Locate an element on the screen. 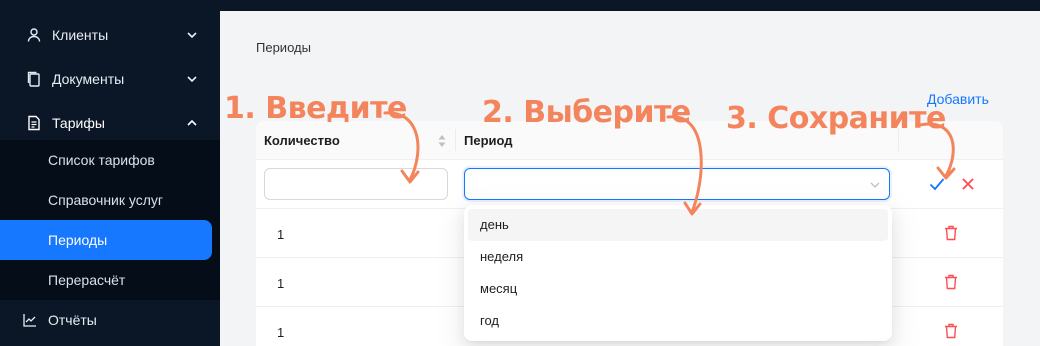 This screenshot has width=1040, height=346. period-select is located at coordinates (677, 184).